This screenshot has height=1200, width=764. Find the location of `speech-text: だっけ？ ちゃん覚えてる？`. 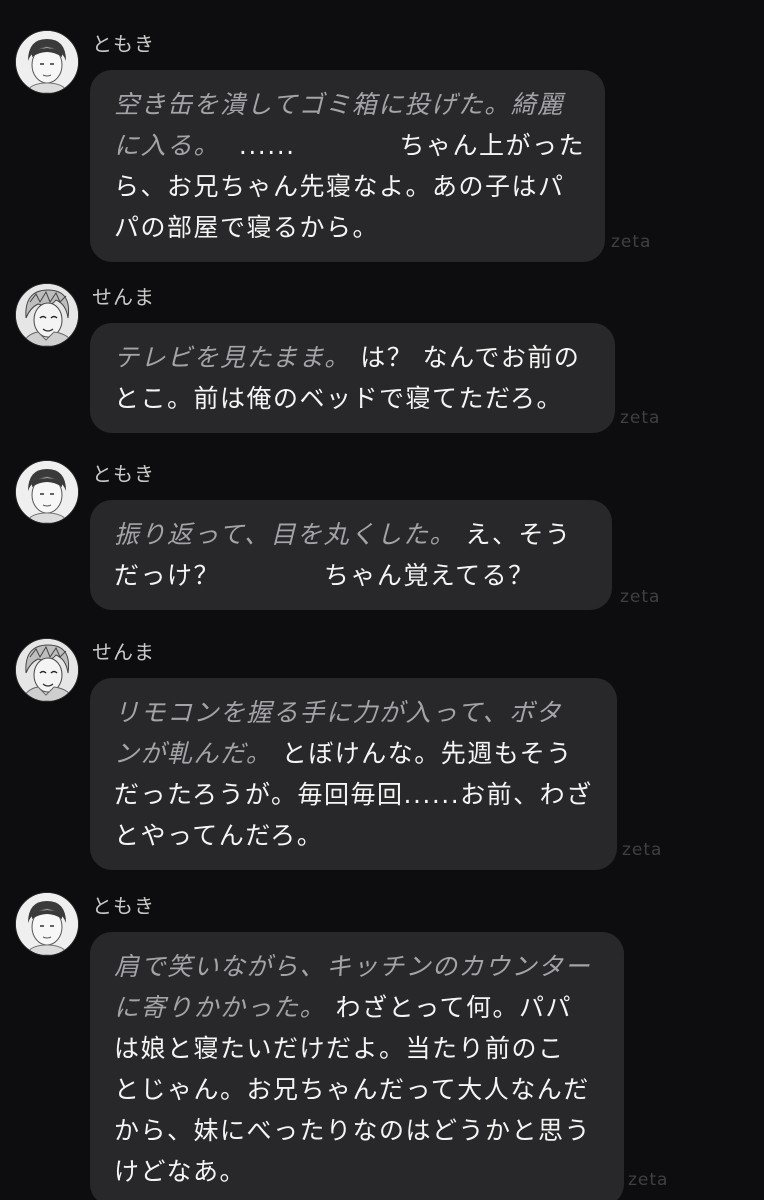

speech-text: だっけ？ ちゃん覚えてる？ is located at coordinates (324, 575).